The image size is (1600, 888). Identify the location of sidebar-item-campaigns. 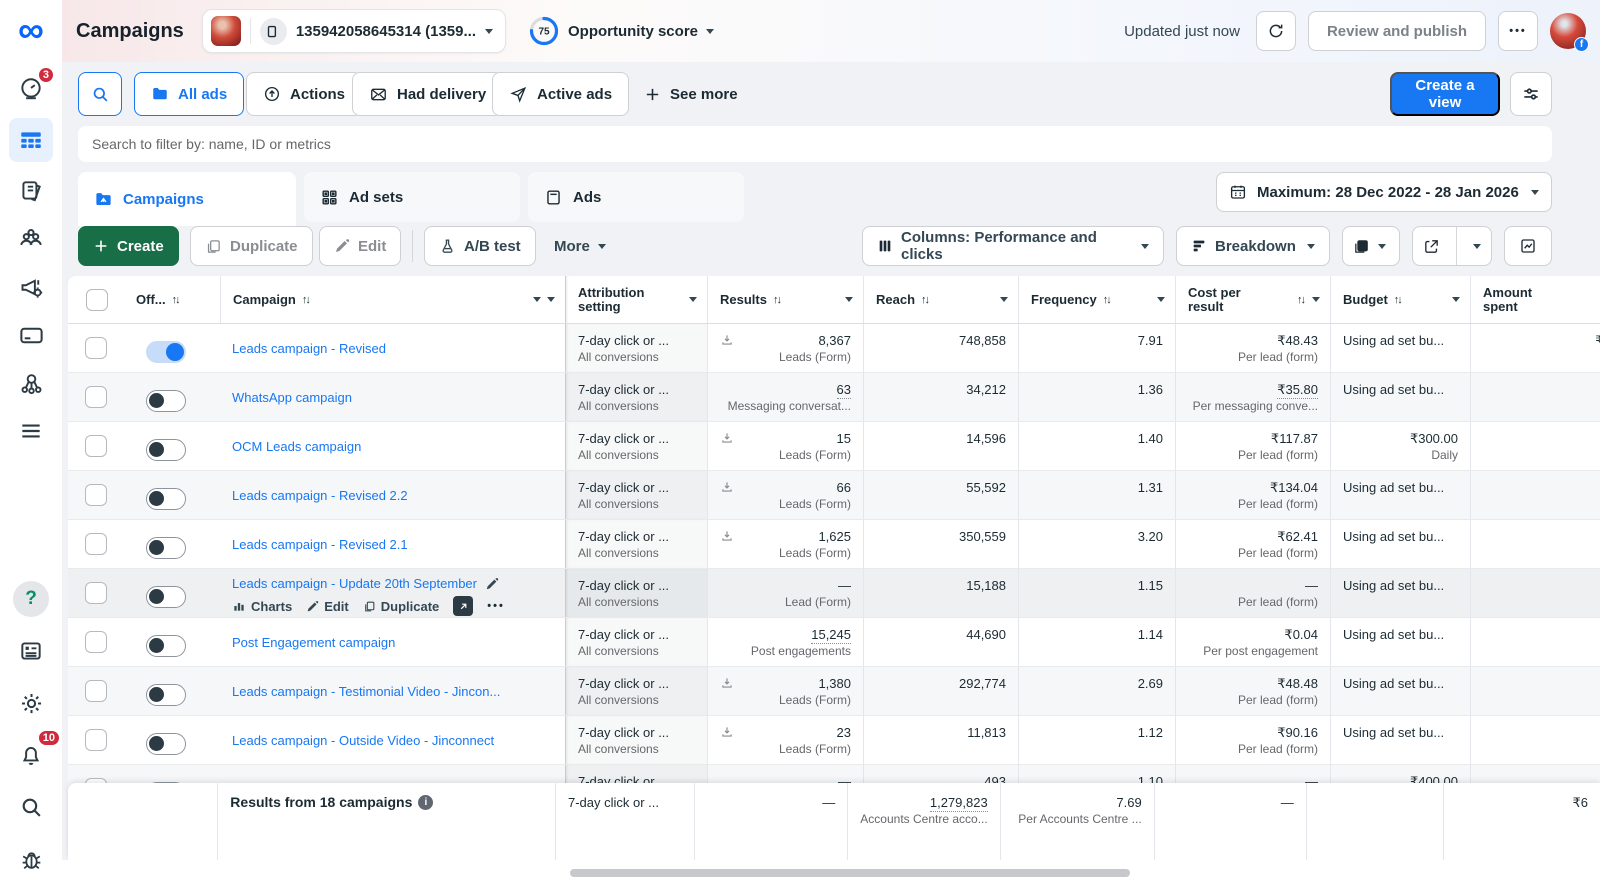
(31, 140).